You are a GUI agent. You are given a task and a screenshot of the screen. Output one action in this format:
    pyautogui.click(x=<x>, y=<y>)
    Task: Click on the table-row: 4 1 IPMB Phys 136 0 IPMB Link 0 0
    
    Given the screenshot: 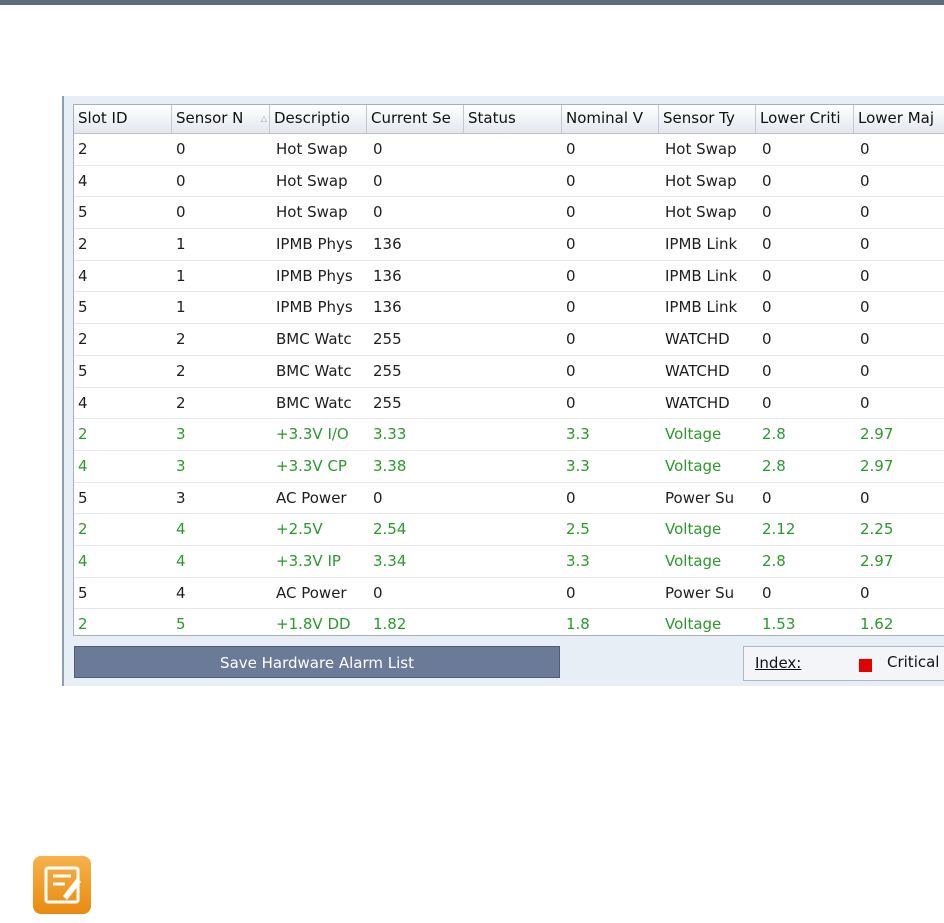 What is the action you would take?
    pyautogui.click(x=509, y=277)
    